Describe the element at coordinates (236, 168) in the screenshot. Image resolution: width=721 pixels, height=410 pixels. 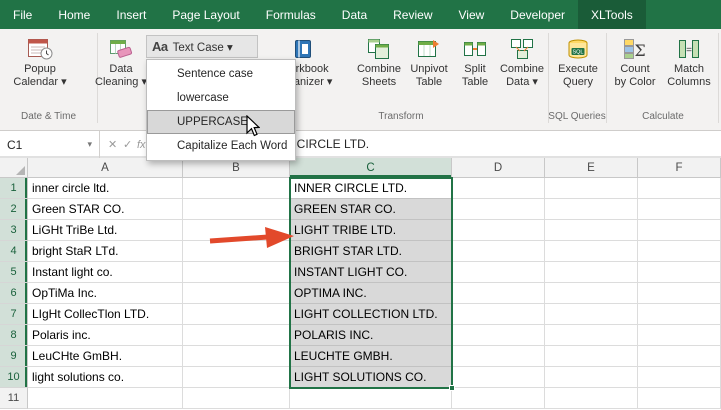
I see `column-header-b: B` at that location.